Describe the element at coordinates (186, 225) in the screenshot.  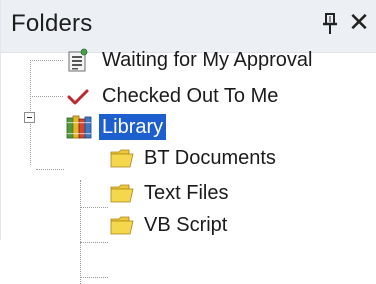
I see `tree-item-label: VB Script` at that location.